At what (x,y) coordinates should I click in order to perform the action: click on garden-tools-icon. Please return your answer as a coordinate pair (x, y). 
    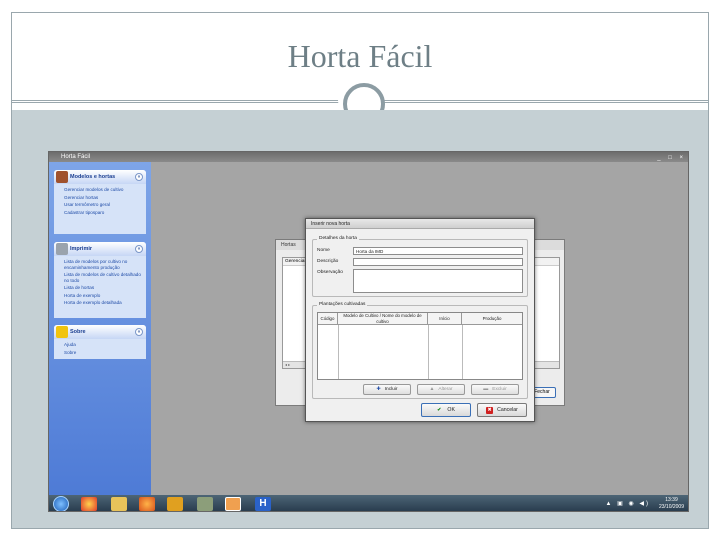
    Looking at the image, I should click on (62, 177).